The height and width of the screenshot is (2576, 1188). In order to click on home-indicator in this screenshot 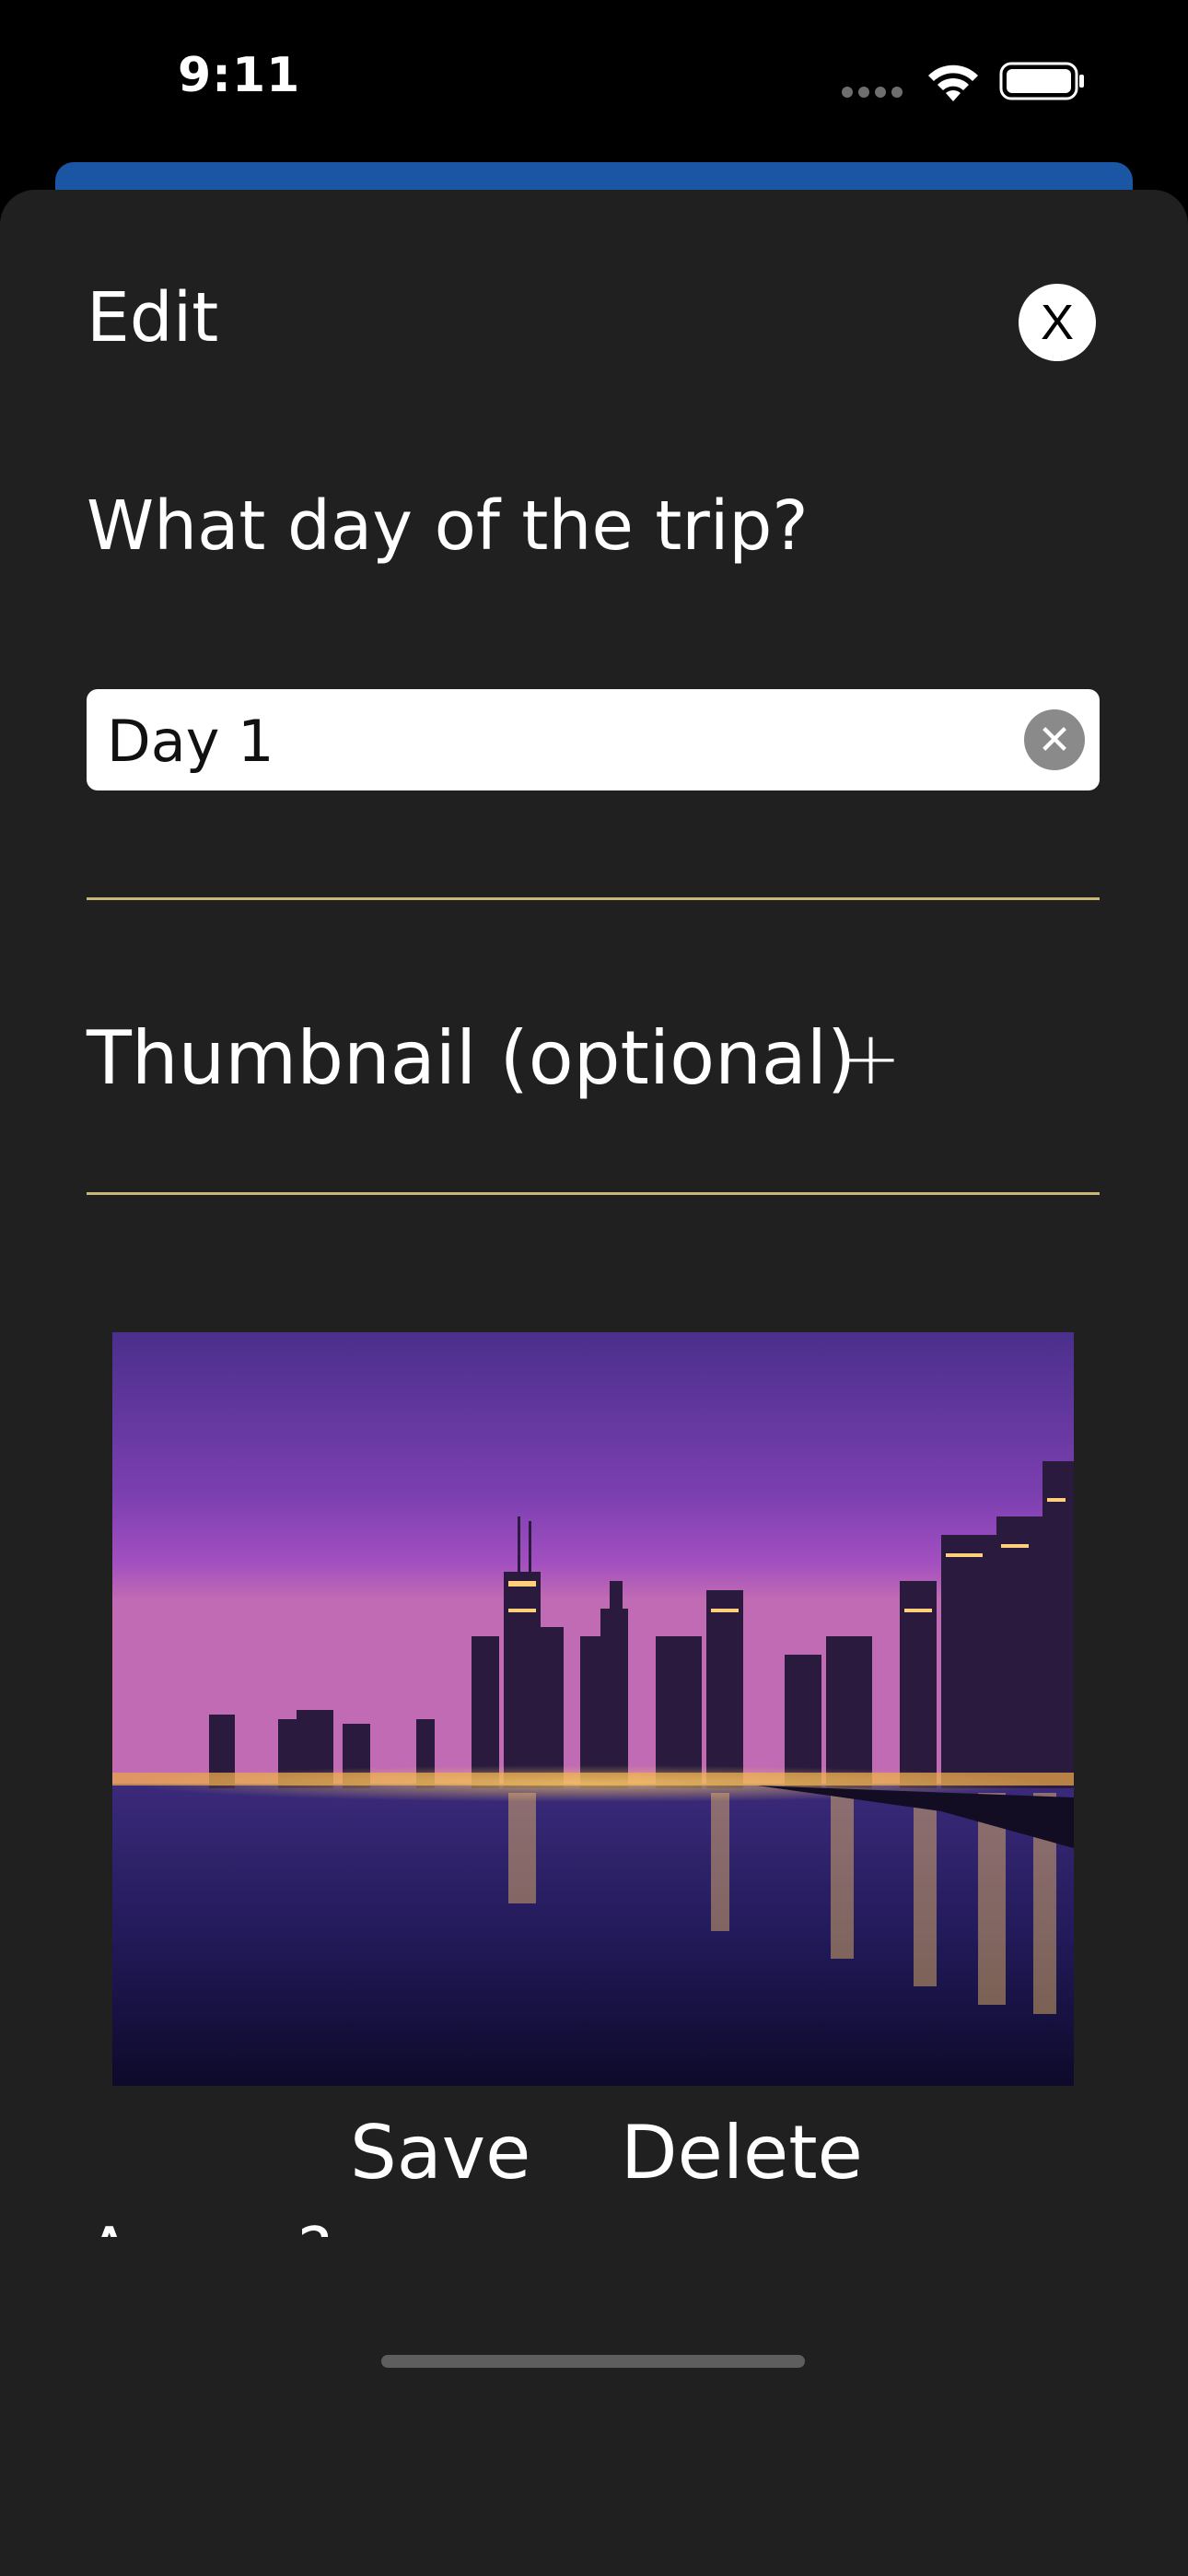, I will do `click(593, 2361)`.